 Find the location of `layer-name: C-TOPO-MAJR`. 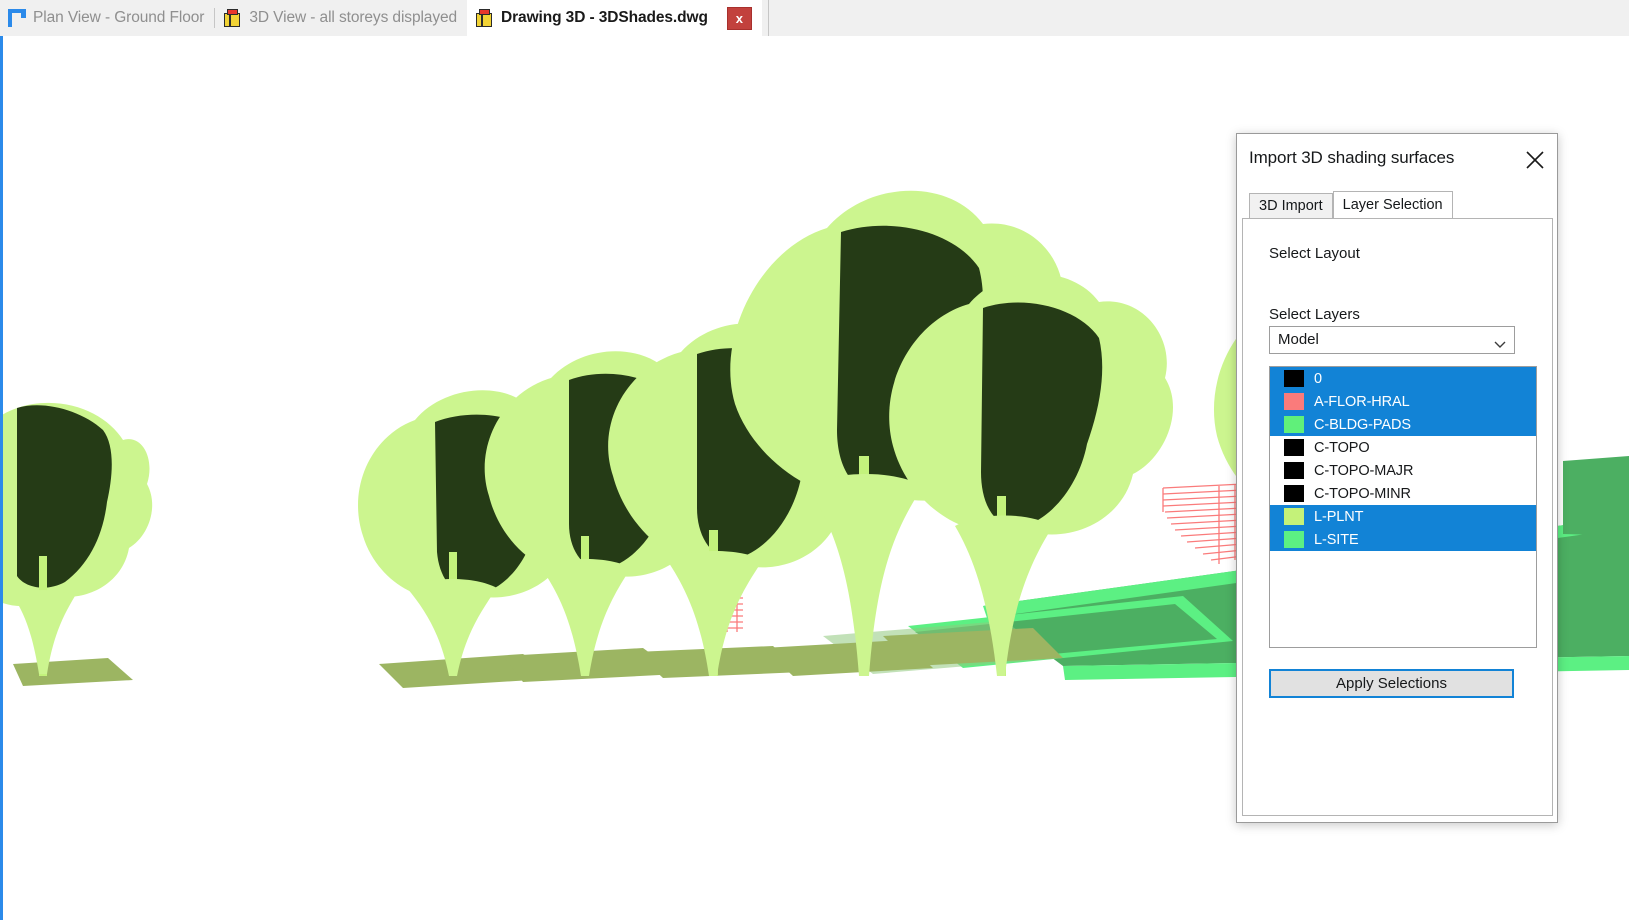

layer-name: C-TOPO-MAJR is located at coordinates (1364, 470).